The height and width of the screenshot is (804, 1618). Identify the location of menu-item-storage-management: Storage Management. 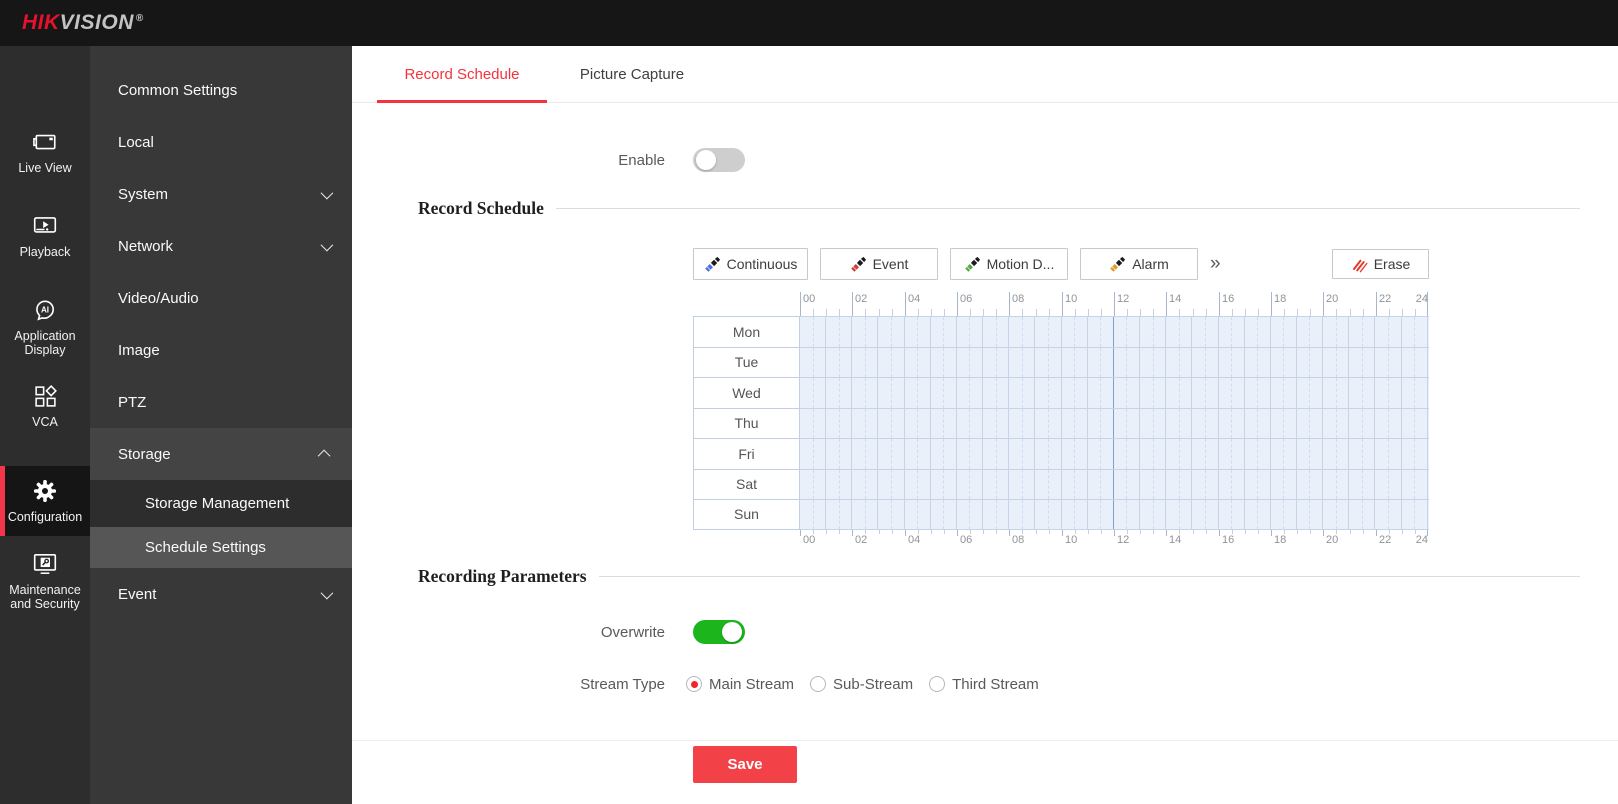
(221, 503).